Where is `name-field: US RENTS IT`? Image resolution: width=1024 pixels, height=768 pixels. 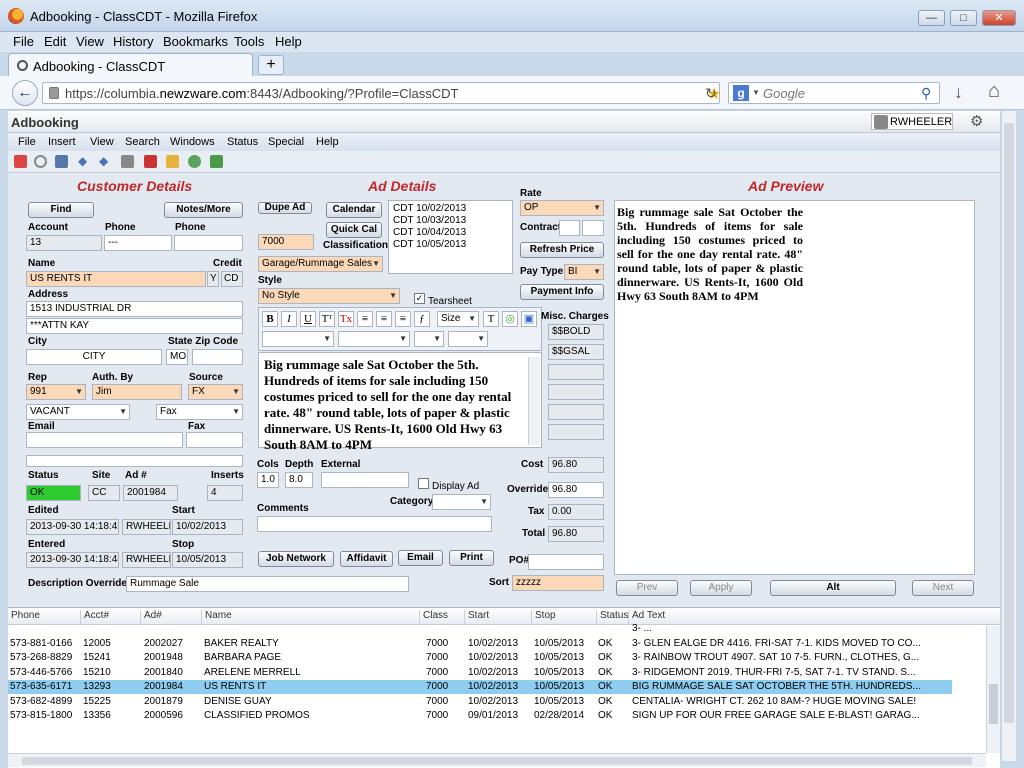
name-field: US RENTS IT is located at coordinates (116, 279).